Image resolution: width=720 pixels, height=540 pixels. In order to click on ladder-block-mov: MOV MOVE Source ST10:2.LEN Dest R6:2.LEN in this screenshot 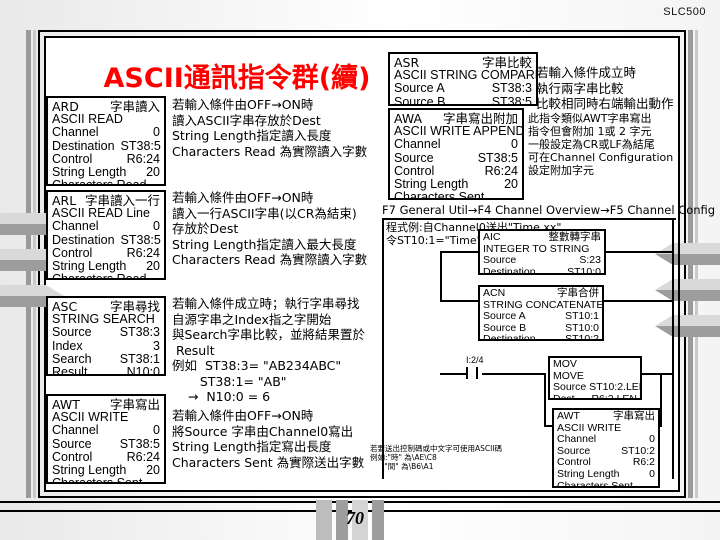, I will do `click(595, 378)`.